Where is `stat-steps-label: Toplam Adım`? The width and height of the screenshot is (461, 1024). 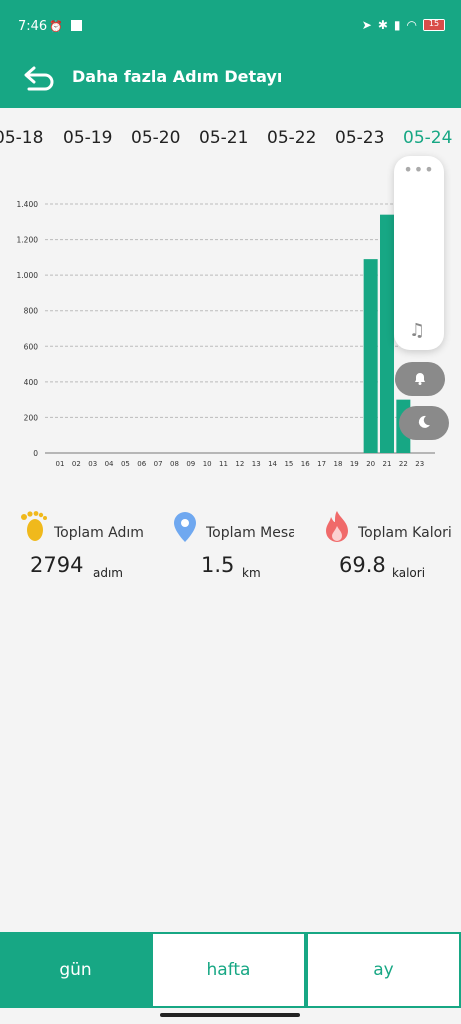
stat-steps-label: Toplam Adım is located at coordinates (99, 533).